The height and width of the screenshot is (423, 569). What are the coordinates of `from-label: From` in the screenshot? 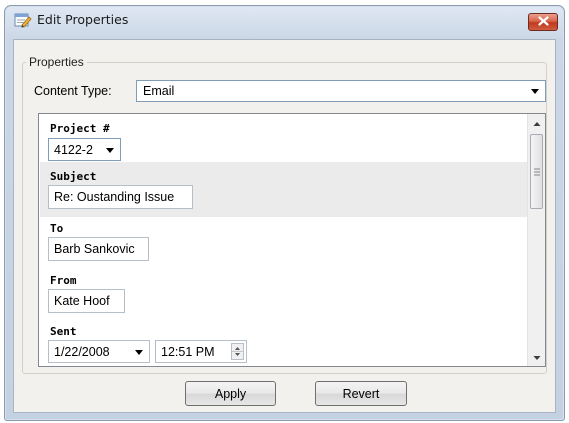 It's located at (63, 280).